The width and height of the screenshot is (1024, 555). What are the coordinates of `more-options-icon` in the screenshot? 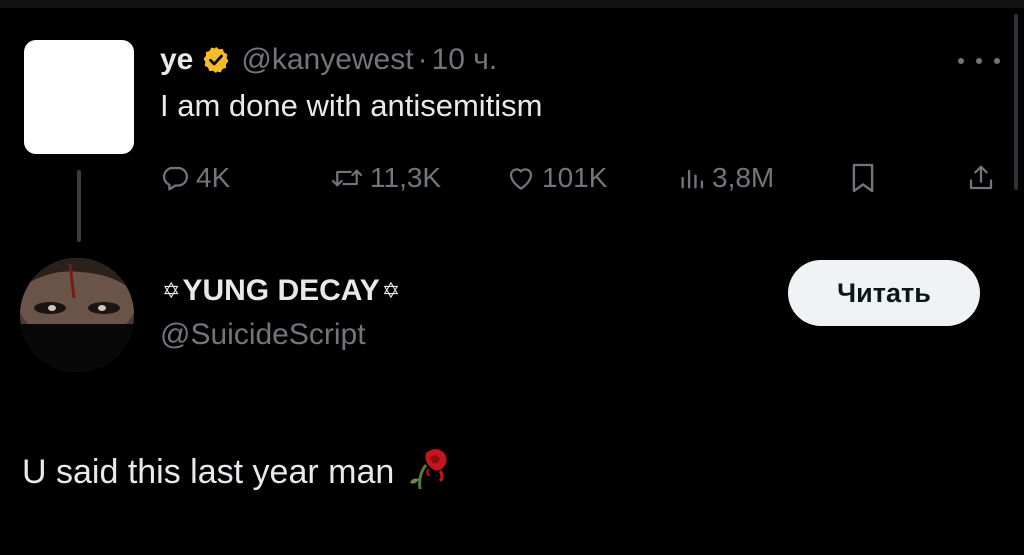 It's located at (979, 61).